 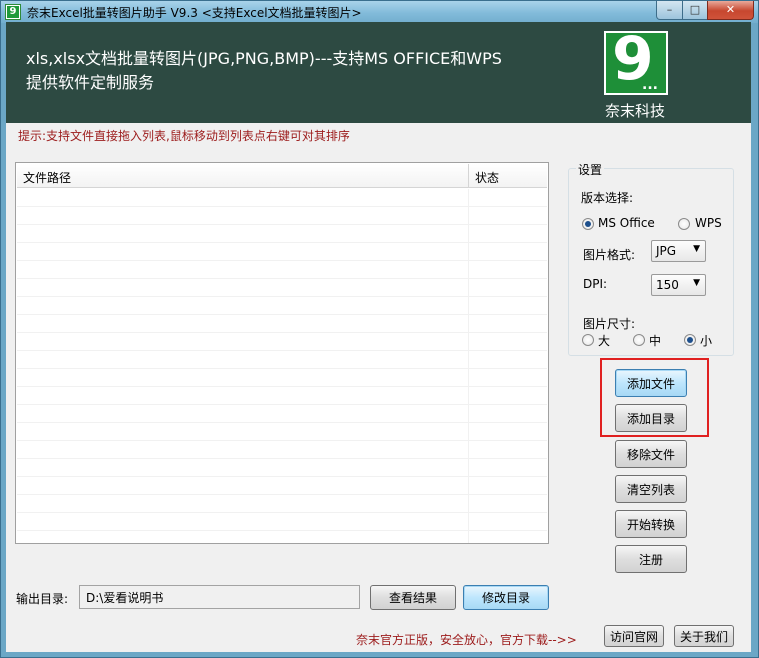 I want to click on register-button: 注册, so click(x=651, y=559).